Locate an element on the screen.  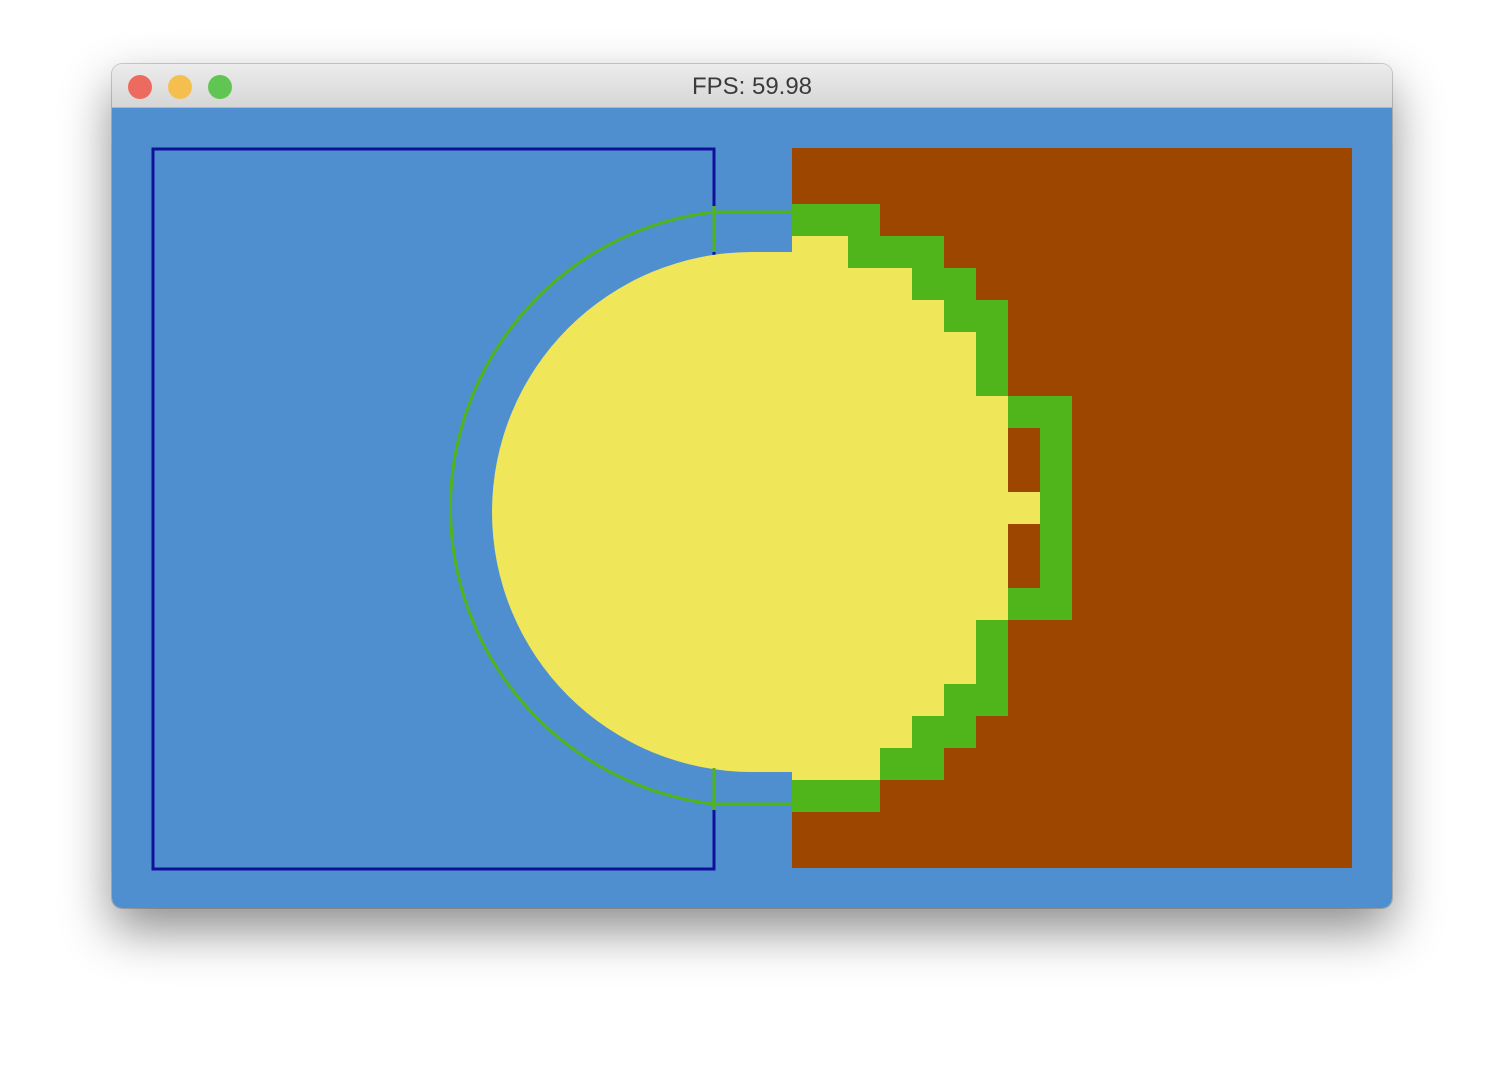
title-bar: FPS: 59.98 is located at coordinates (752, 86).